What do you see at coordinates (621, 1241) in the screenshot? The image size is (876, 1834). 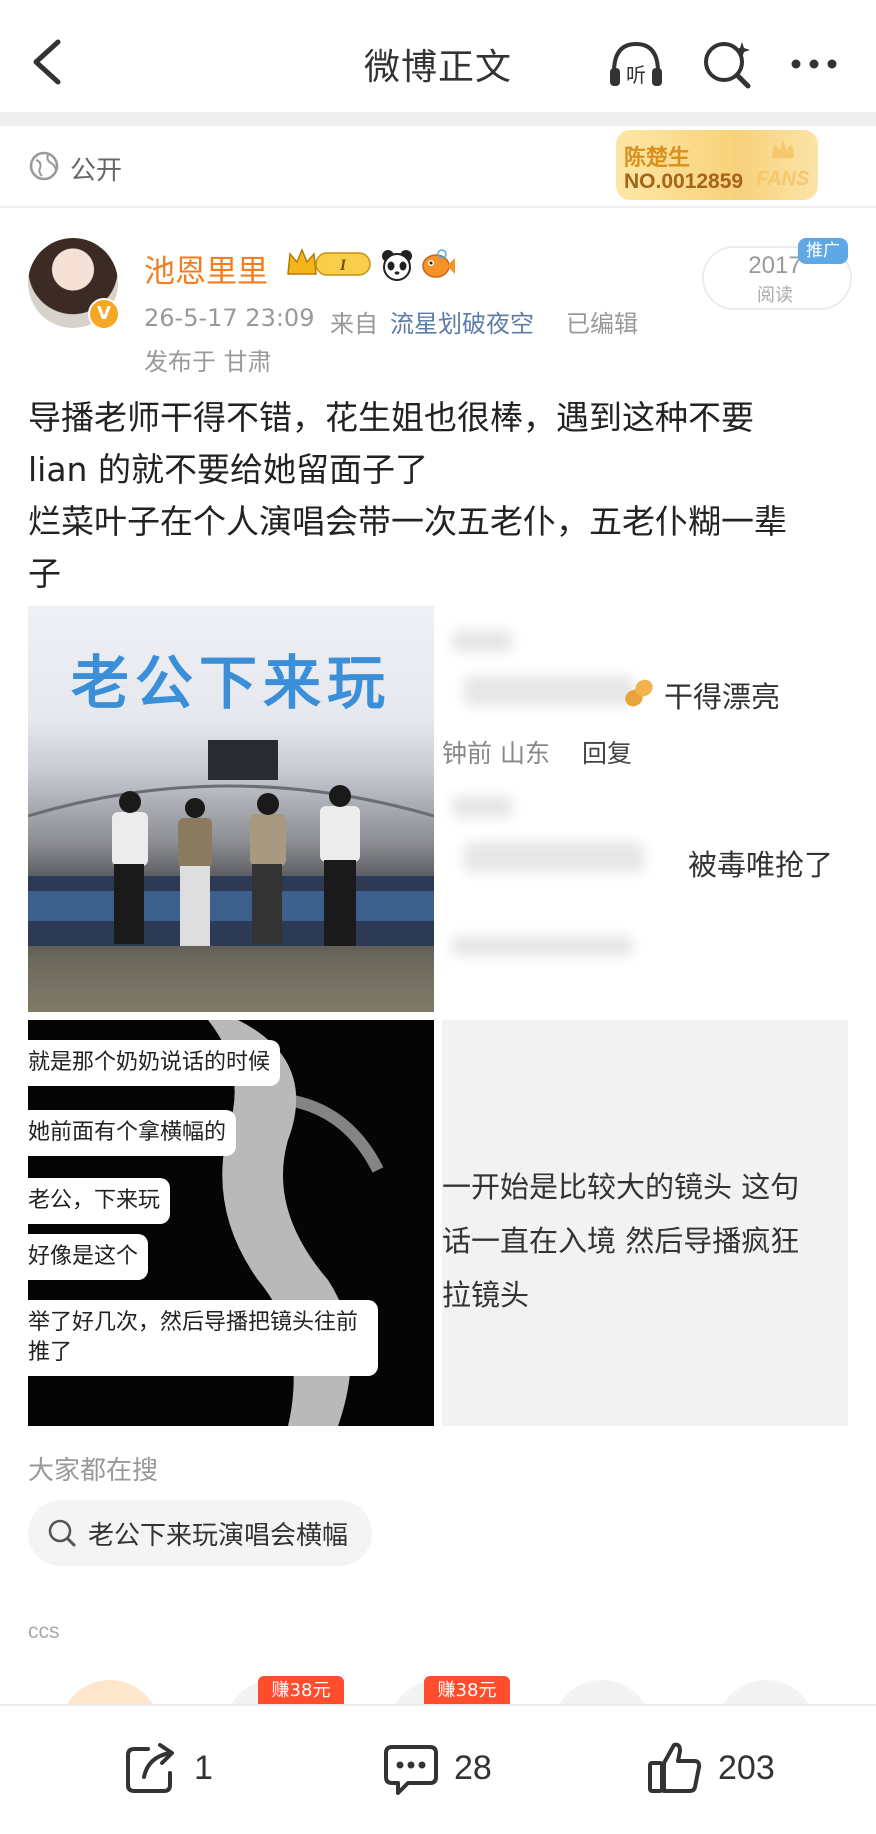 I see `caption-line: 话一直在入境 然后导播疯狂` at bounding box center [621, 1241].